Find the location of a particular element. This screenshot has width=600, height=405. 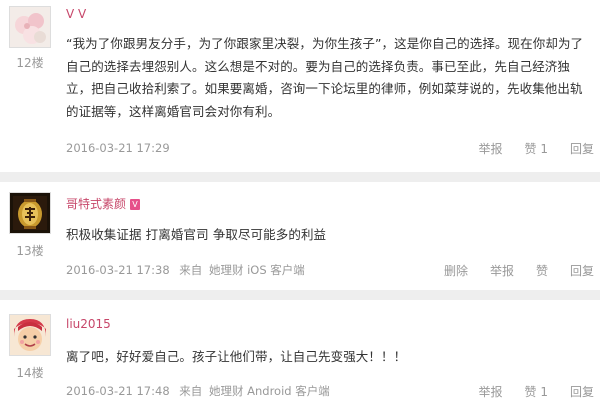

client-source: 她理财 Android 客户端 is located at coordinates (269, 391).